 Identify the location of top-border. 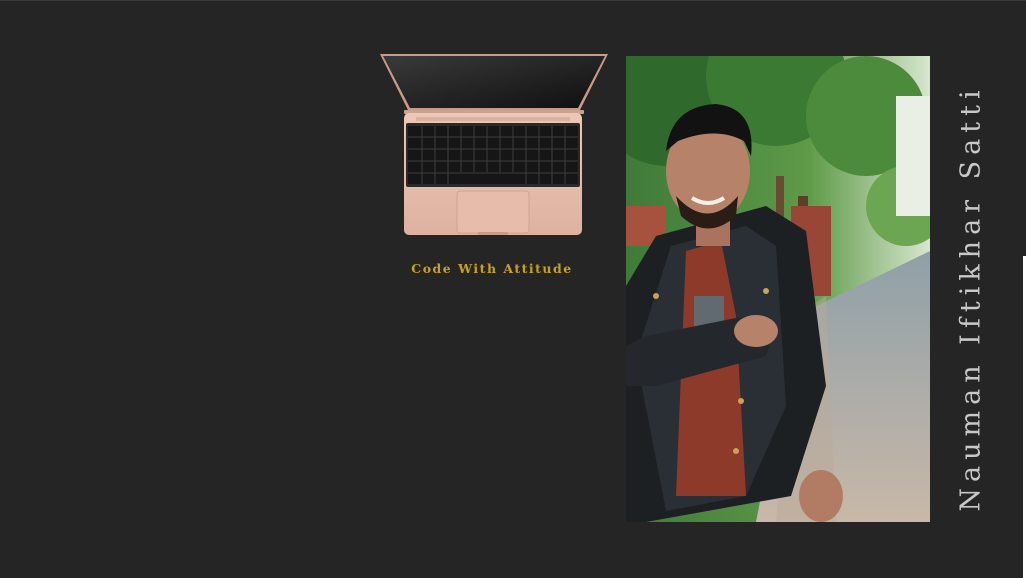
(513, 0).